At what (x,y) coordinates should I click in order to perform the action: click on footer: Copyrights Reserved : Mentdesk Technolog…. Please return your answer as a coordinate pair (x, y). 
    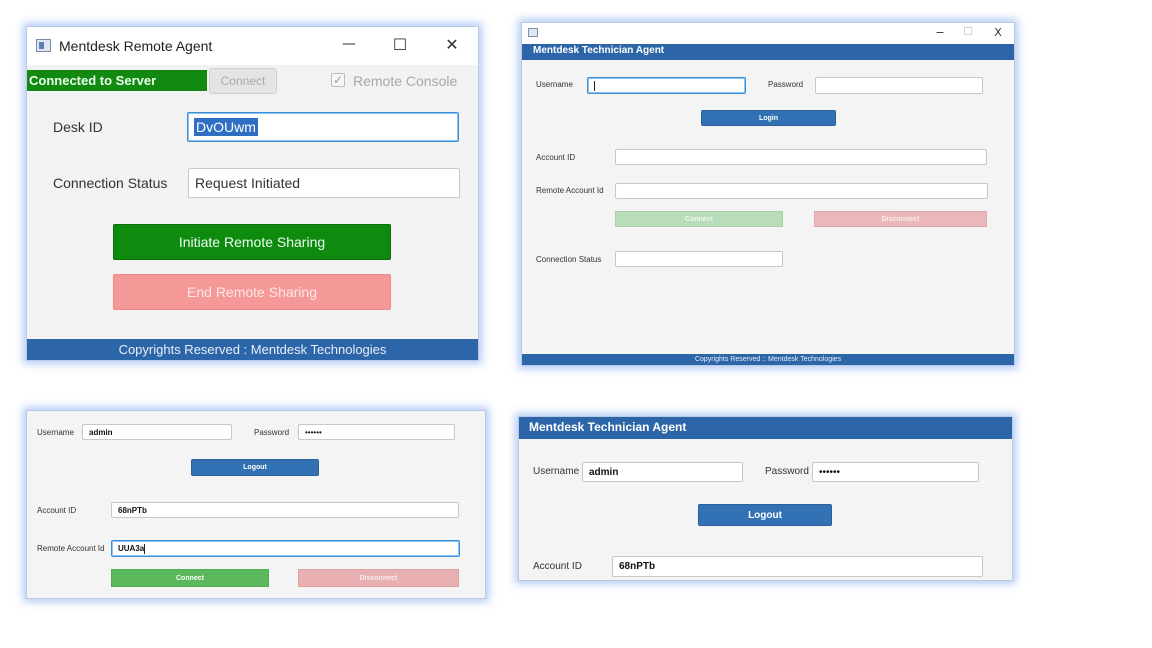
    Looking at the image, I should click on (252, 349).